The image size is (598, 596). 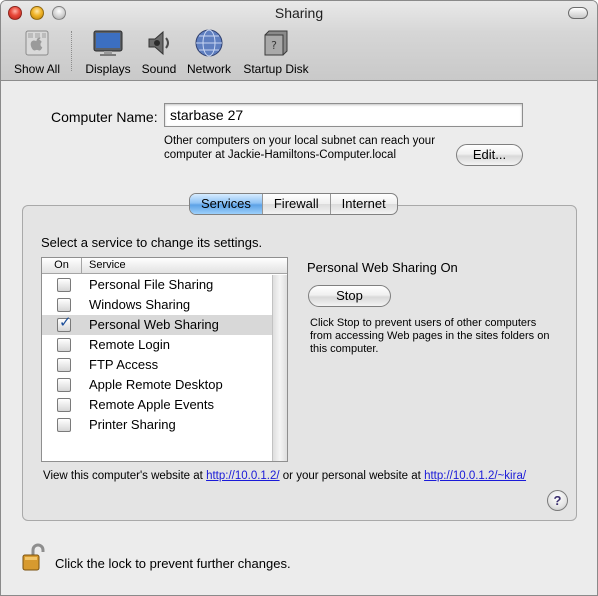 What do you see at coordinates (159, 69) in the screenshot?
I see `toolbar-label-sound: Sound` at bounding box center [159, 69].